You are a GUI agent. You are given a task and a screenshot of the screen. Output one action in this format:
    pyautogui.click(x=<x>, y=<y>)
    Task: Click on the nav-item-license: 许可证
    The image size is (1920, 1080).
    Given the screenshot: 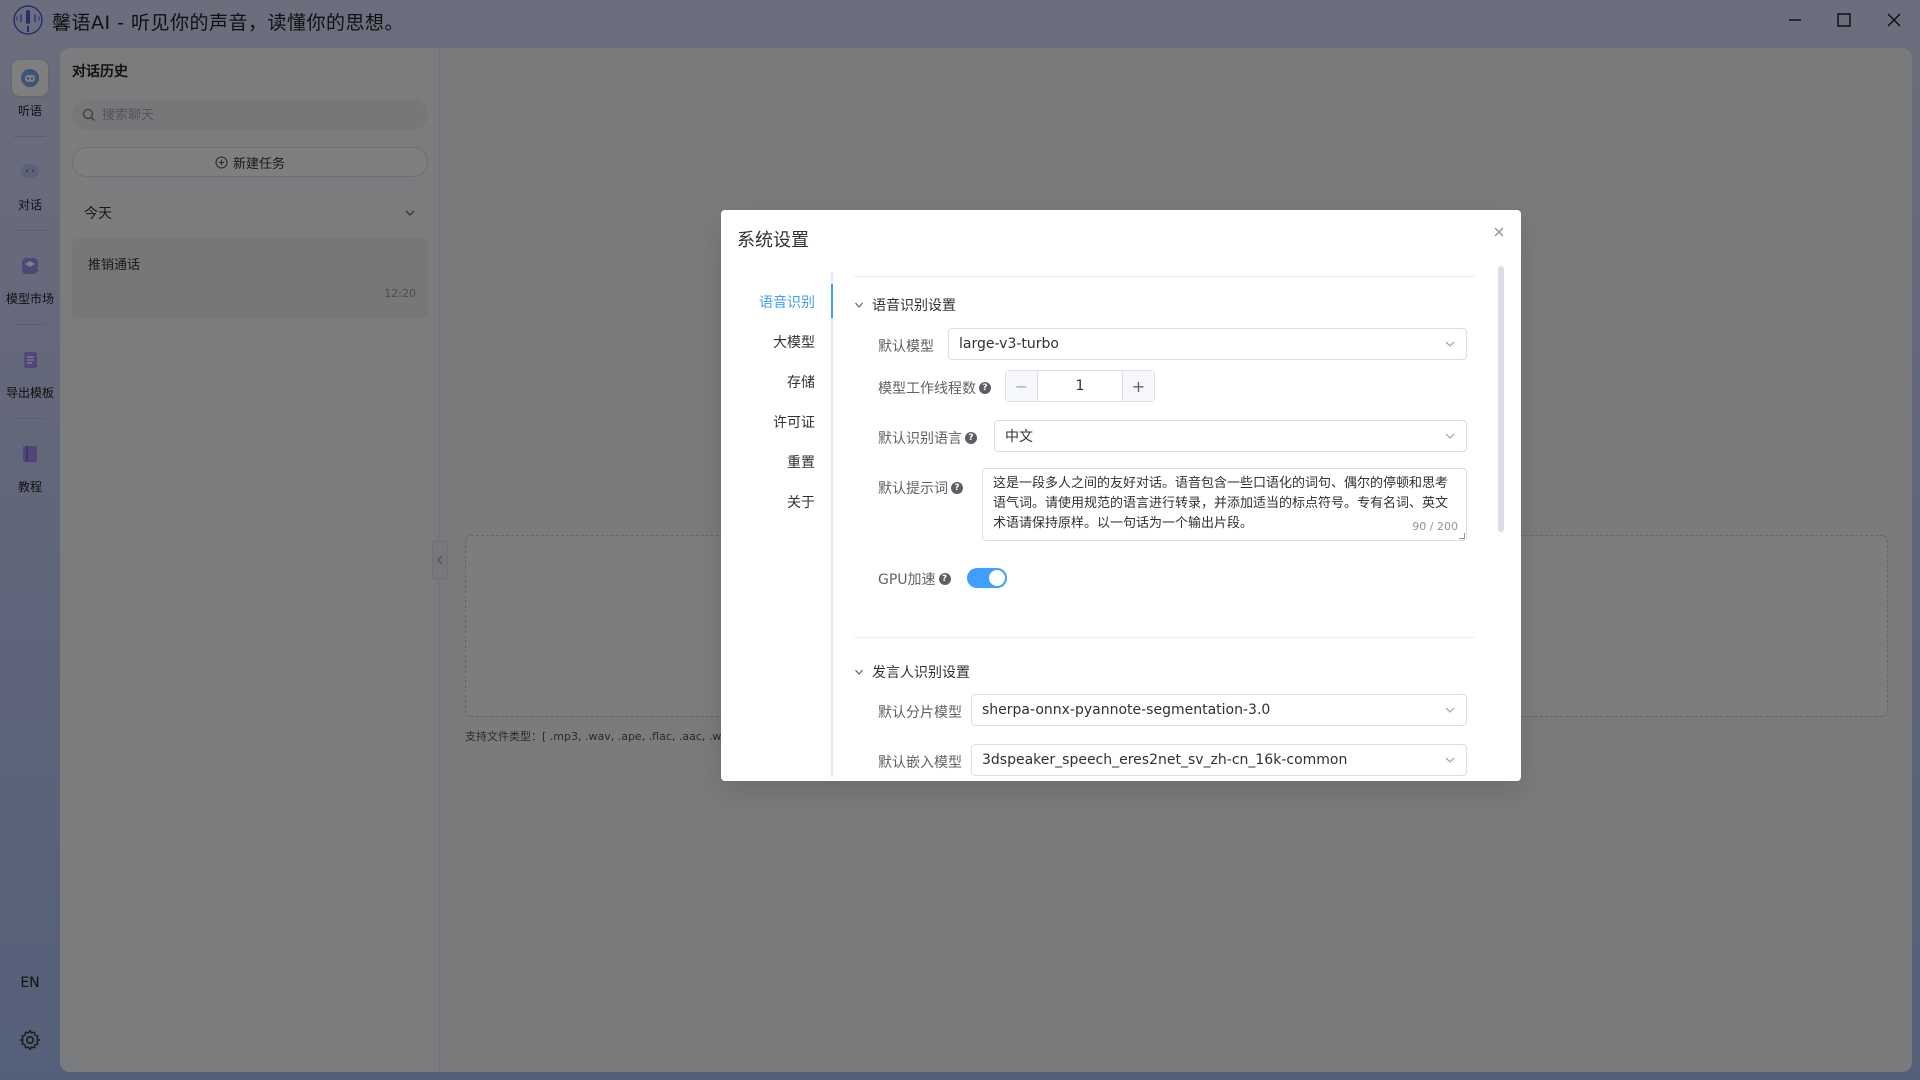 What is the action you would take?
    pyautogui.click(x=794, y=422)
    